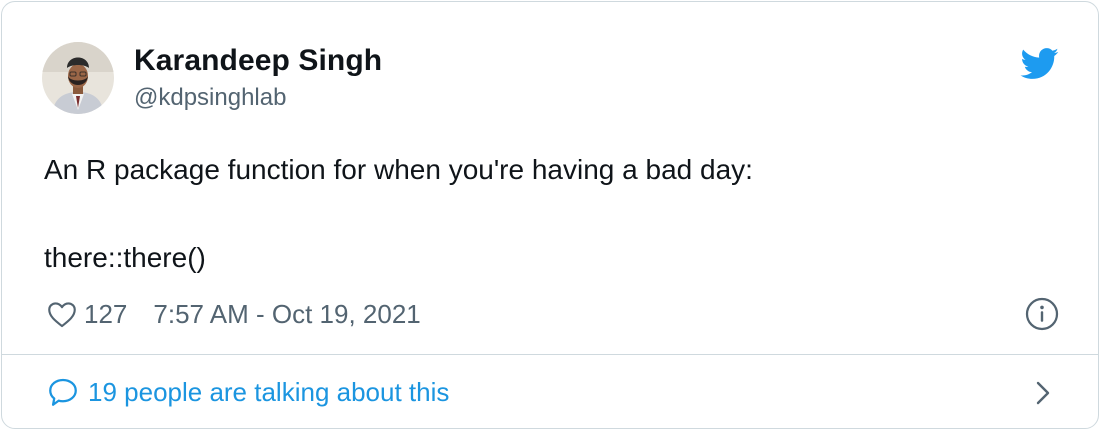 The image size is (1100, 430). I want to click on like-button: 127, so click(85, 314).